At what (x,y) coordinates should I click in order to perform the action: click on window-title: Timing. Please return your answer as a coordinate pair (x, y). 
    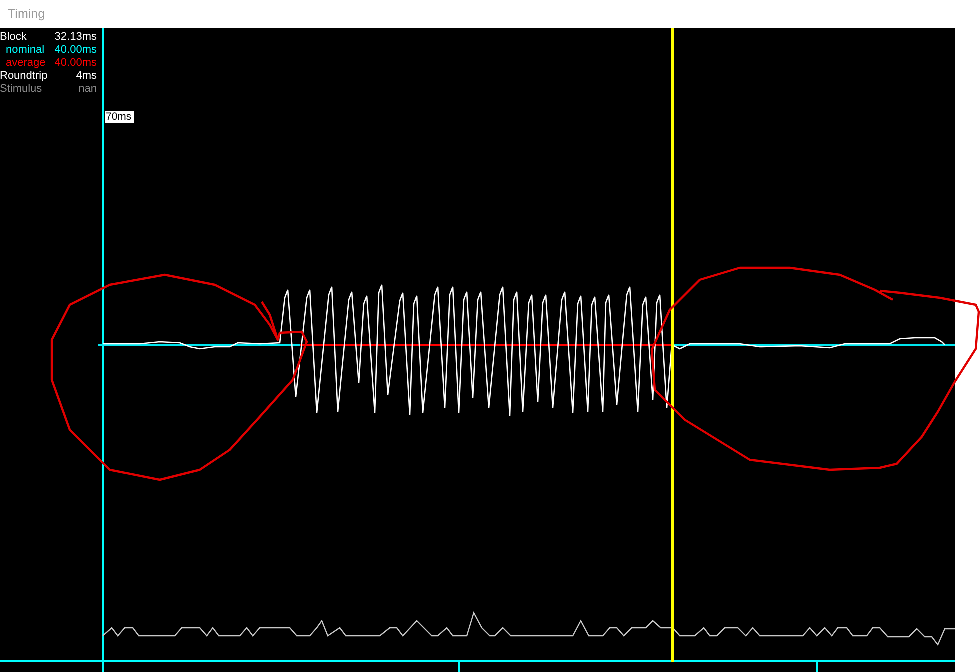
    Looking at the image, I should click on (27, 14).